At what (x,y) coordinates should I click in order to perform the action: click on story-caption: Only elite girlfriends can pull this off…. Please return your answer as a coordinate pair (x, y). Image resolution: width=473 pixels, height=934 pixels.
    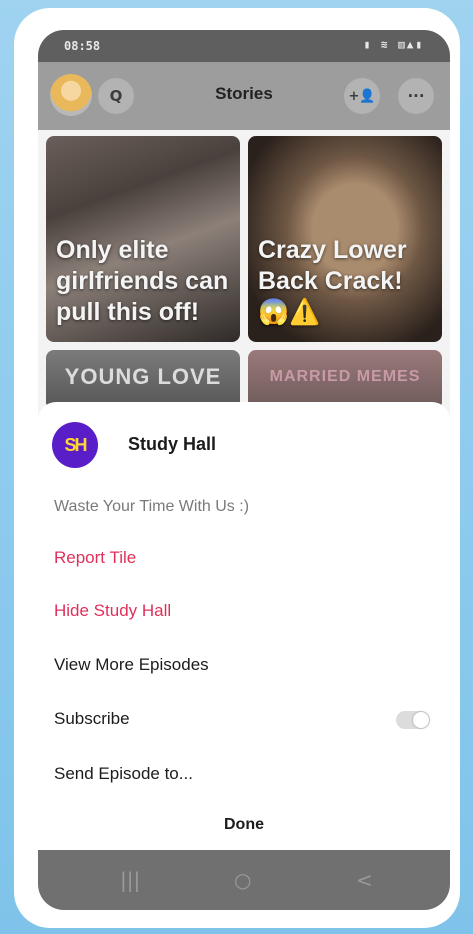
    Looking at the image, I should click on (142, 281).